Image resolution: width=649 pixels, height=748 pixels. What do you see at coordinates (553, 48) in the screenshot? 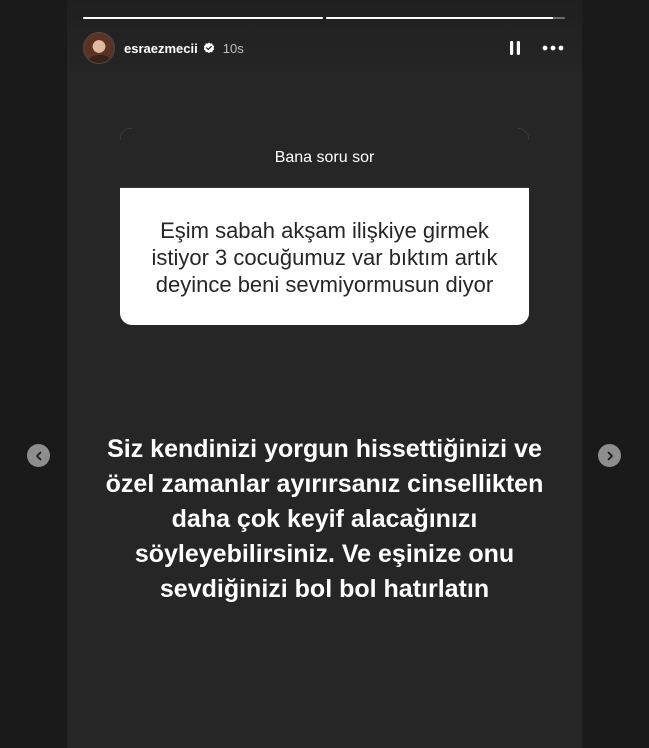
I see `more-icon` at bounding box center [553, 48].